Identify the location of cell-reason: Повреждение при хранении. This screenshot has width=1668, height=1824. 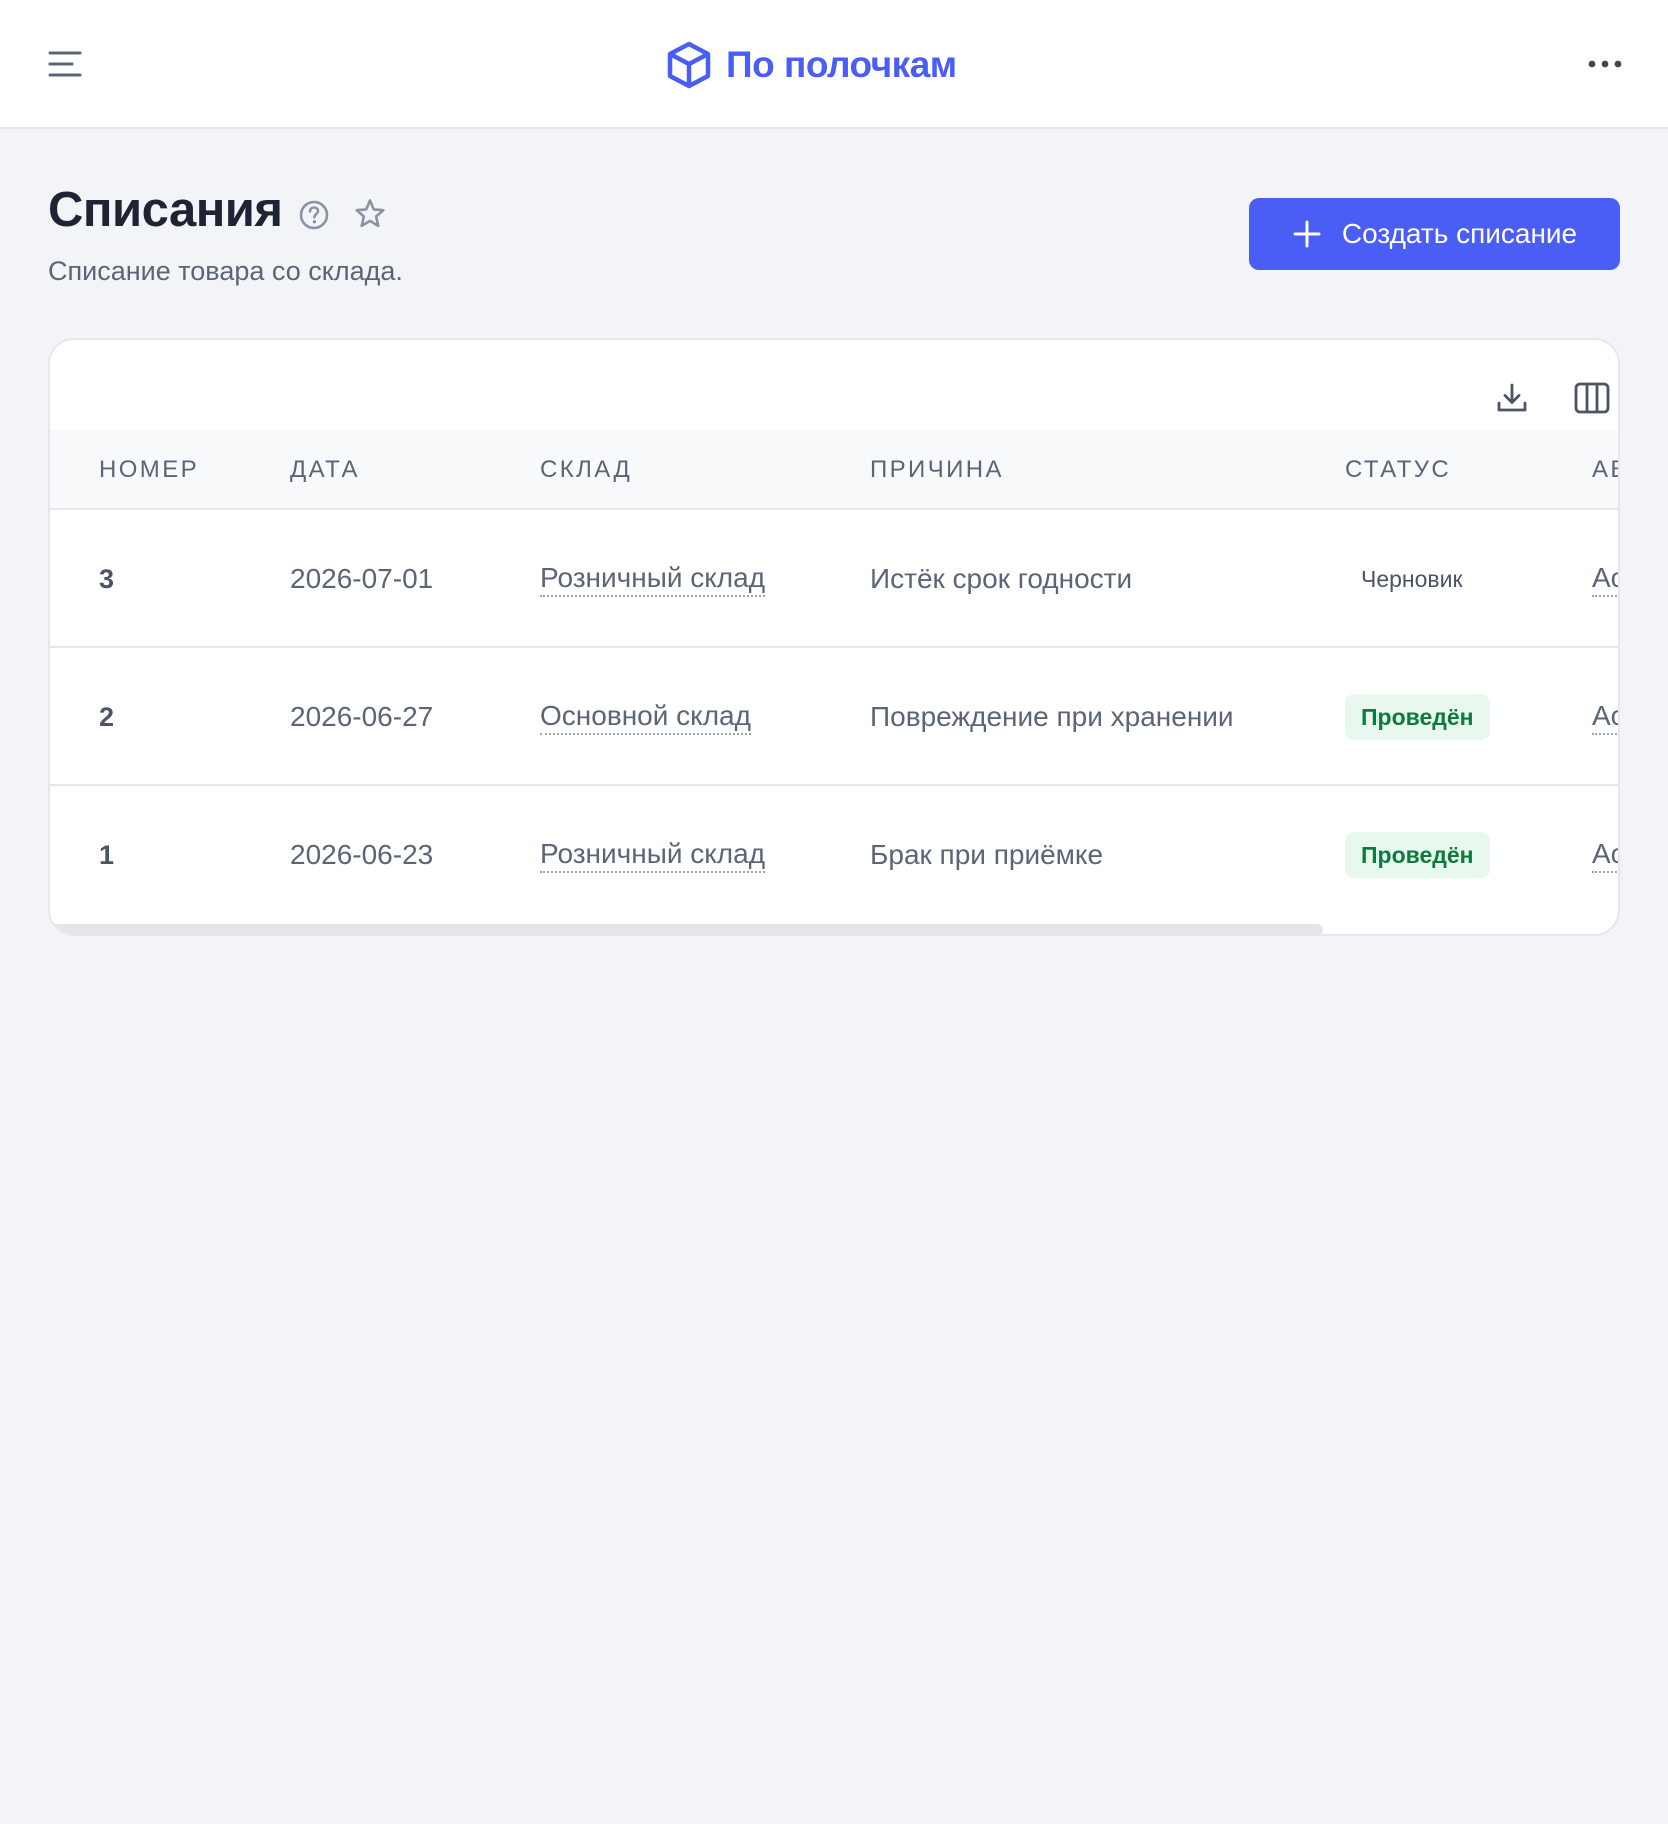
(1052, 716).